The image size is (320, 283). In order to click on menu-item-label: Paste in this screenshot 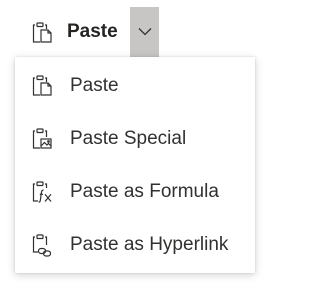, I will do `click(94, 85)`.